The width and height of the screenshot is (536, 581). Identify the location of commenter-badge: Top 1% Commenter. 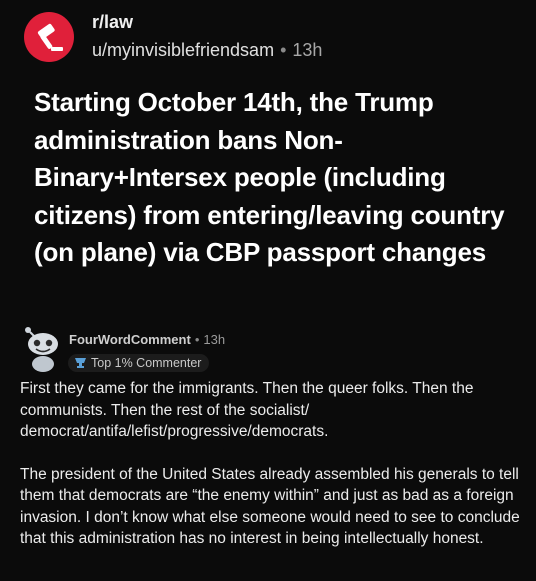
(139, 363).